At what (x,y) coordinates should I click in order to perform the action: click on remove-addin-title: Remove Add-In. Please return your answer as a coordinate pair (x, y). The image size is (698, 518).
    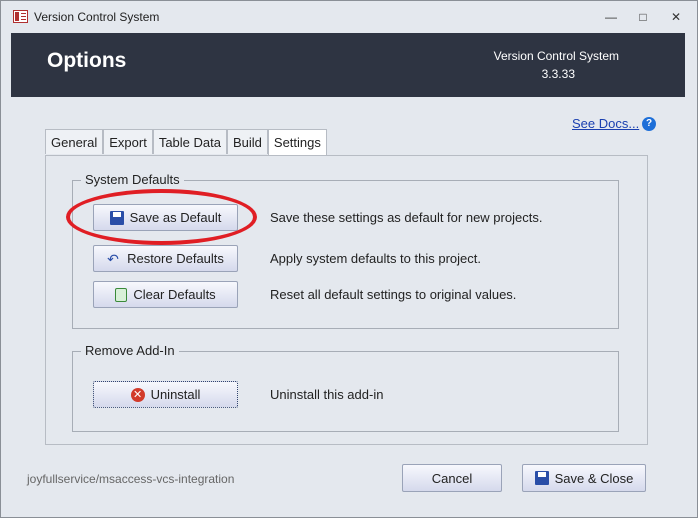
    Looking at the image, I should click on (130, 350).